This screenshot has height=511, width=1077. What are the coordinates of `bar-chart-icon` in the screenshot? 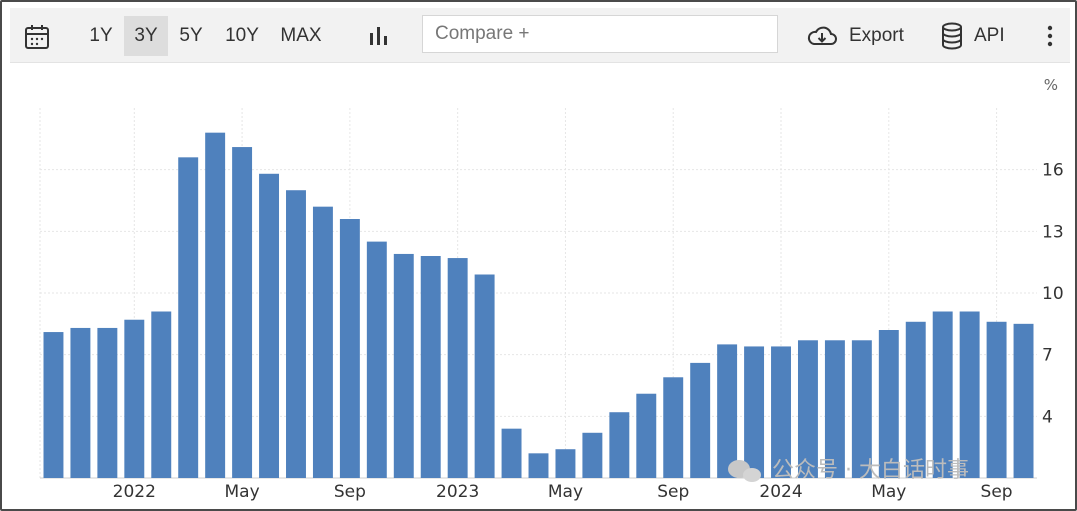 It's located at (379, 36).